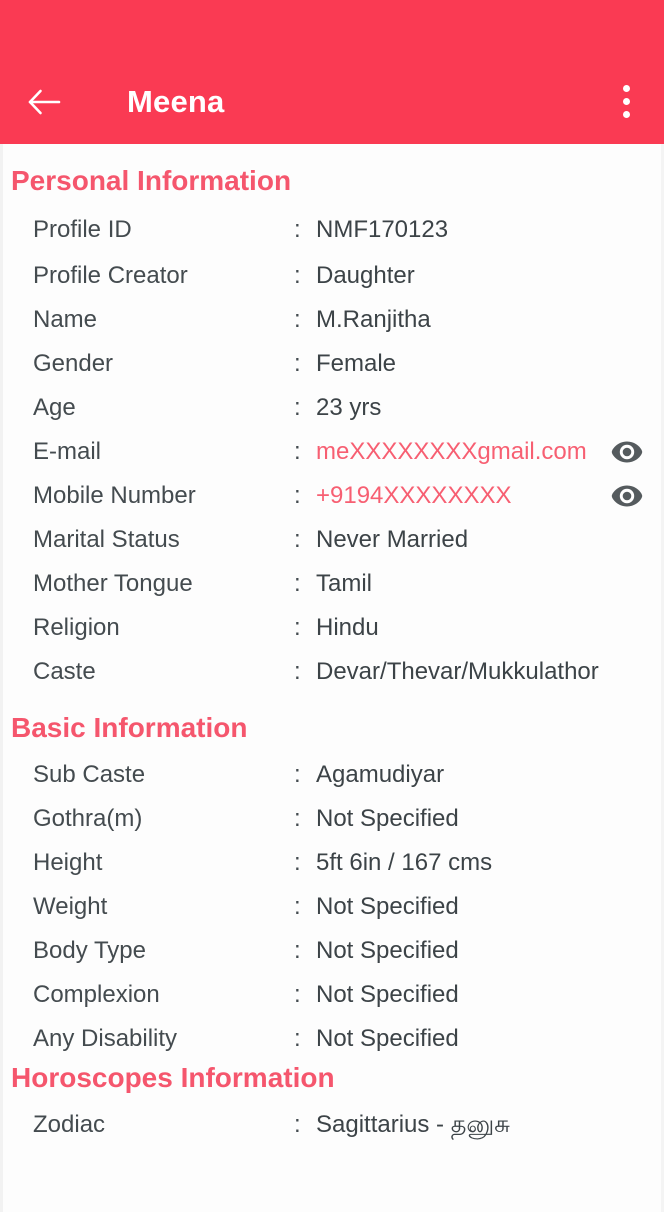 Image resolution: width=664 pixels, height=1212 pixels. What do you see at coordinates (44, 102) in the screenshot?
I see `back-arrow-icon` at bounding box center [44, 102].